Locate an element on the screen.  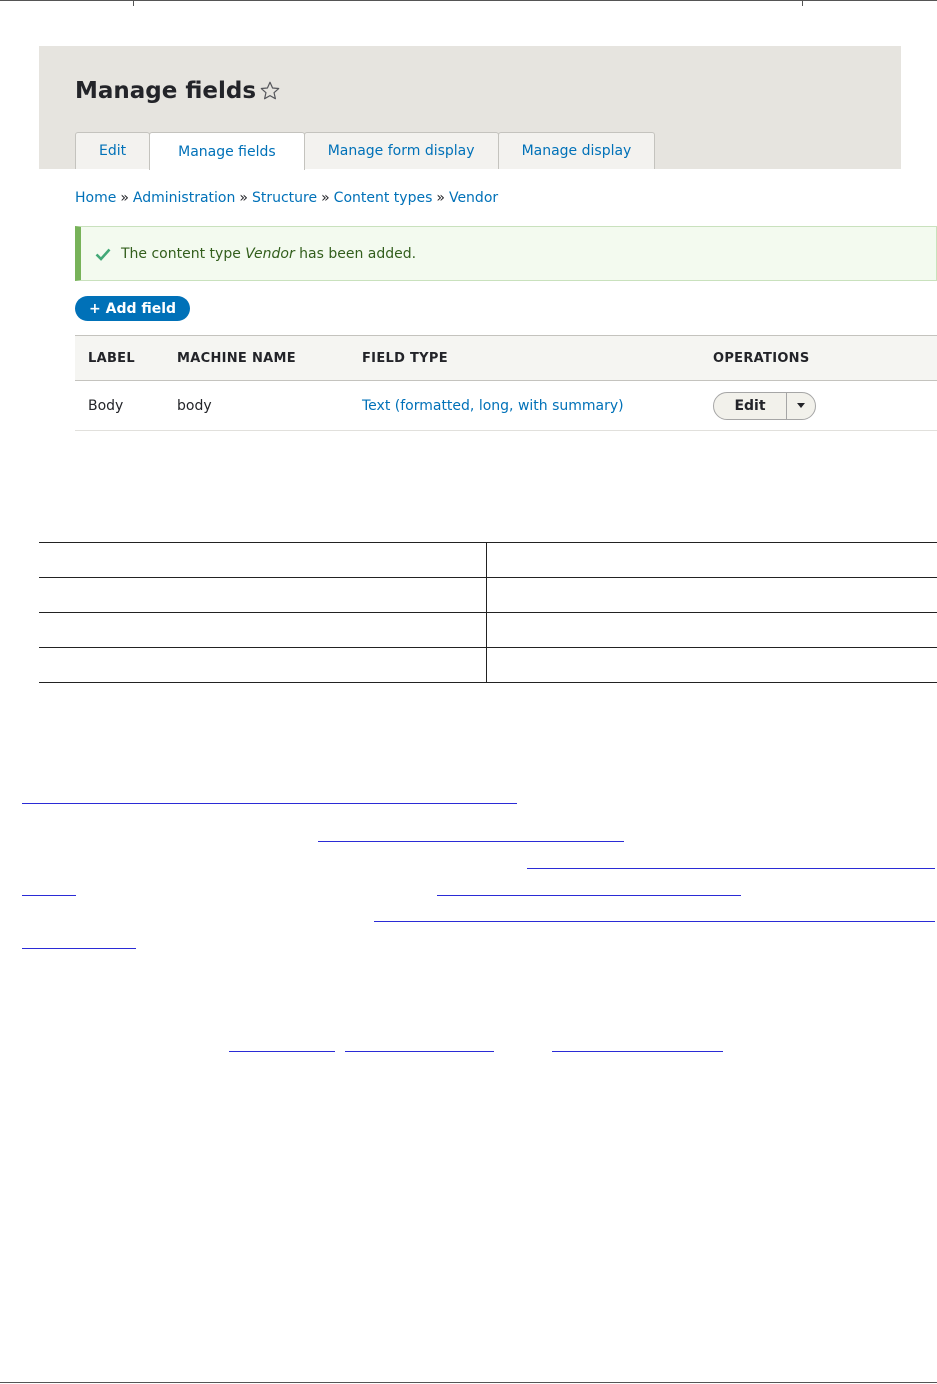
field-label-cell: Body is located at coordinates (119, 405).